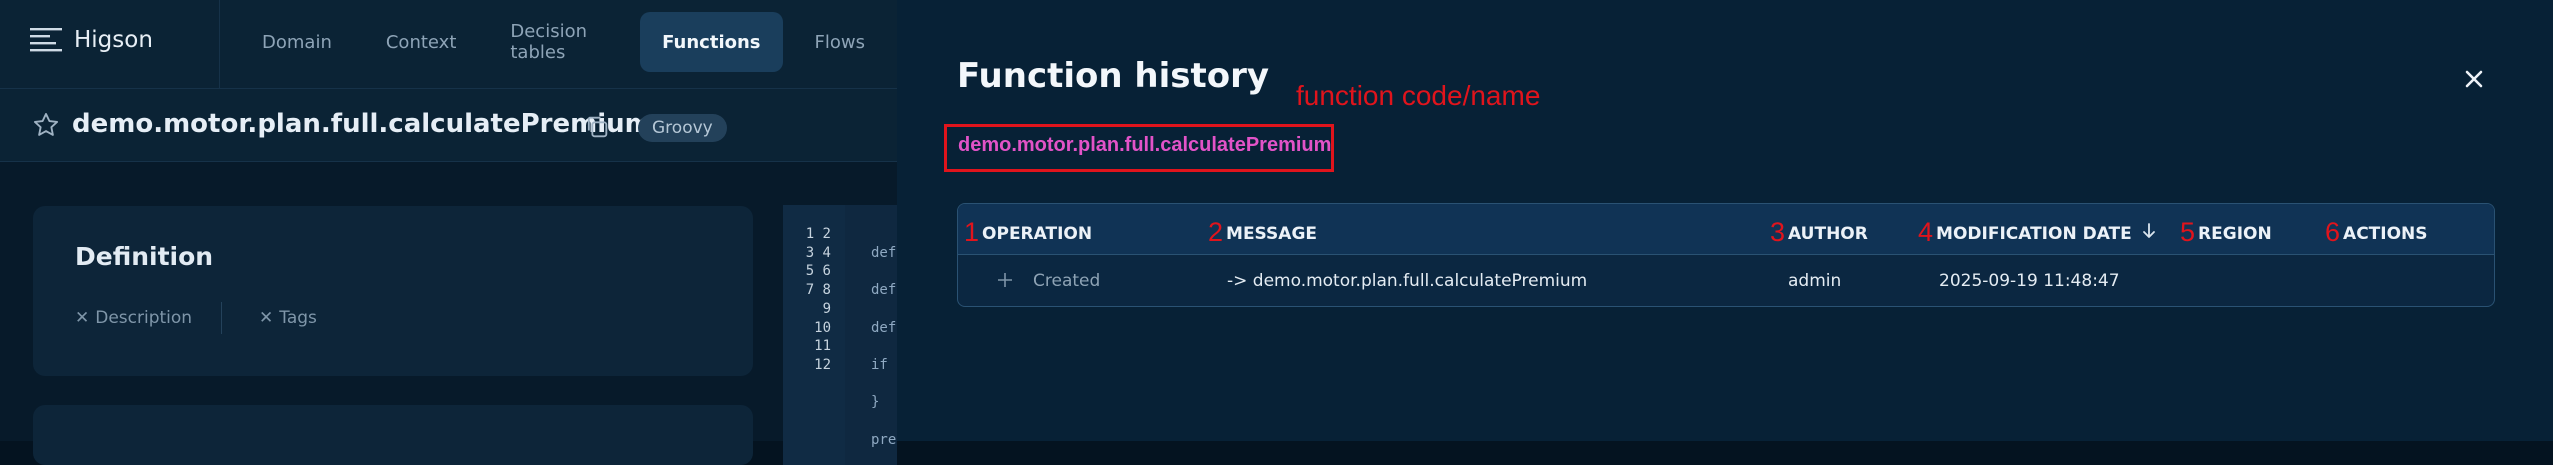 The image size is (2553, 465). Describe the element at coordinates (46, 40) in the screenshot. I see `menu-lines-icon` at that location.